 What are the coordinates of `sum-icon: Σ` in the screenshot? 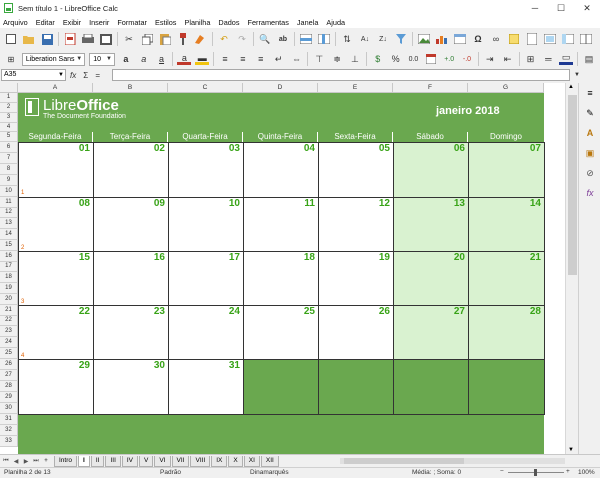 It's located at (85, 75).